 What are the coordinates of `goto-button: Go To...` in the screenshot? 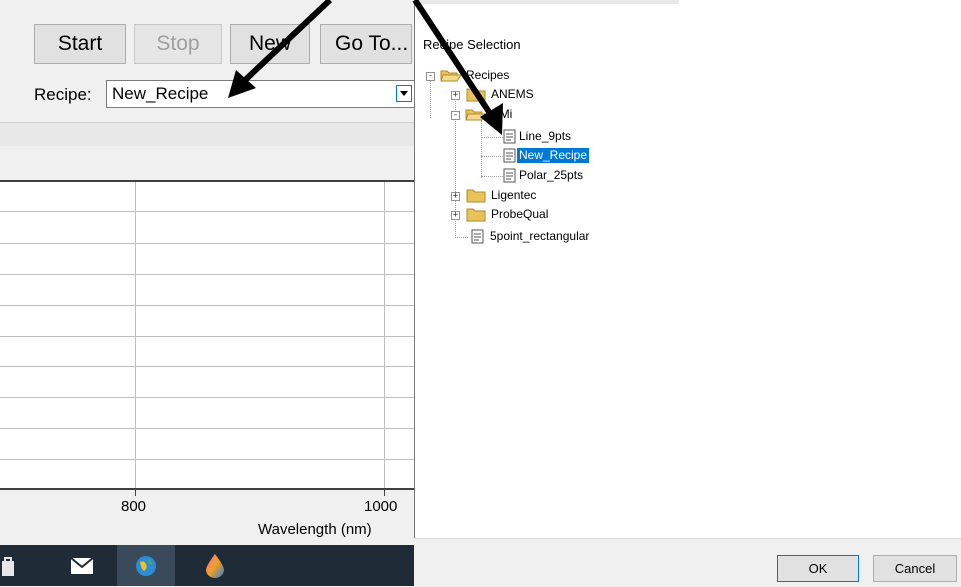 It's located at (366, 44).